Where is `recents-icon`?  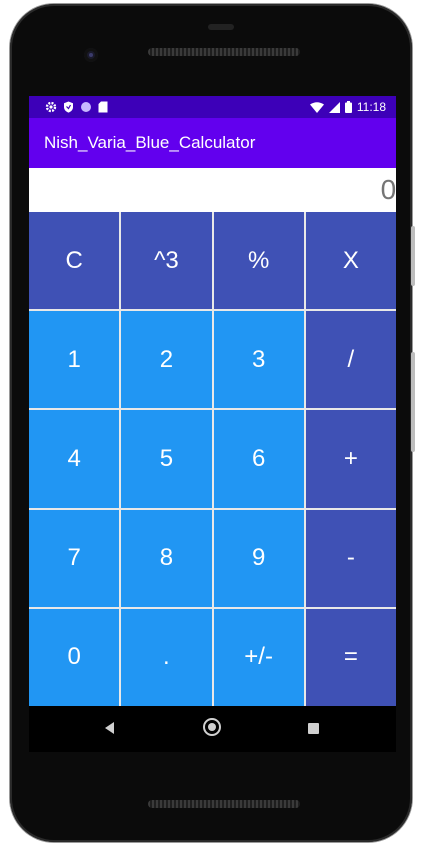 recents-icon is located at coordinates (313, 728).